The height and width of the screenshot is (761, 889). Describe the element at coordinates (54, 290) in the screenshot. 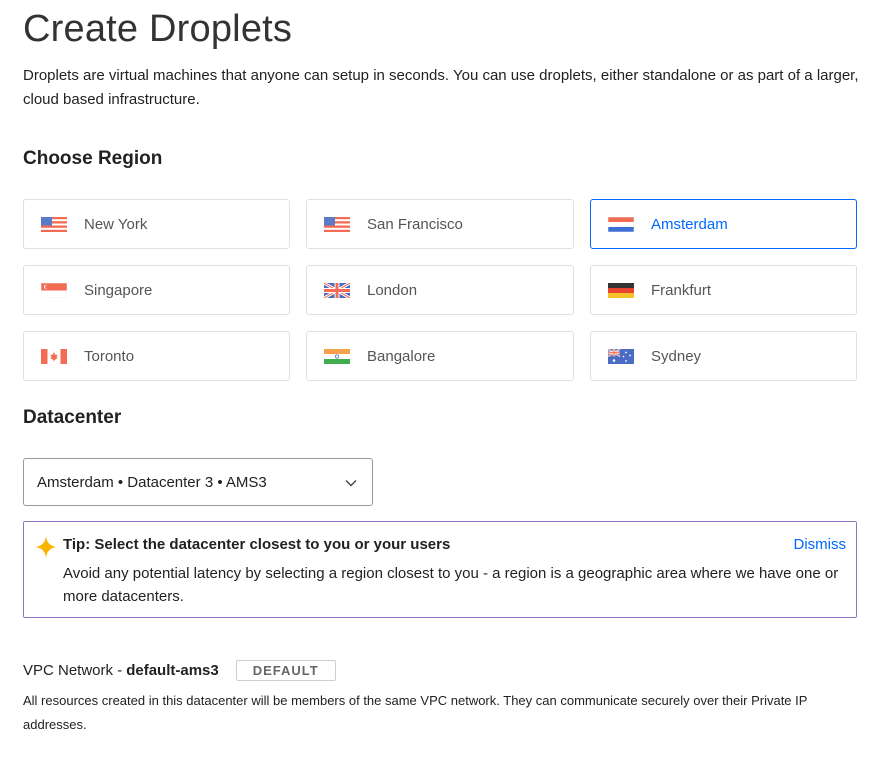

I see `singapore-flag-icon` at that location.